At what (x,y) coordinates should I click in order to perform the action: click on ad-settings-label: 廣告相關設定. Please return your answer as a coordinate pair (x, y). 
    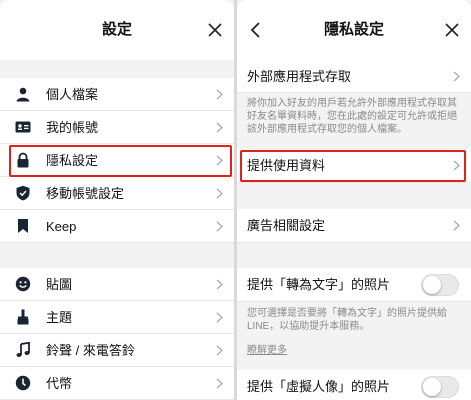
    Looking at the image, I should click on (286, 225).